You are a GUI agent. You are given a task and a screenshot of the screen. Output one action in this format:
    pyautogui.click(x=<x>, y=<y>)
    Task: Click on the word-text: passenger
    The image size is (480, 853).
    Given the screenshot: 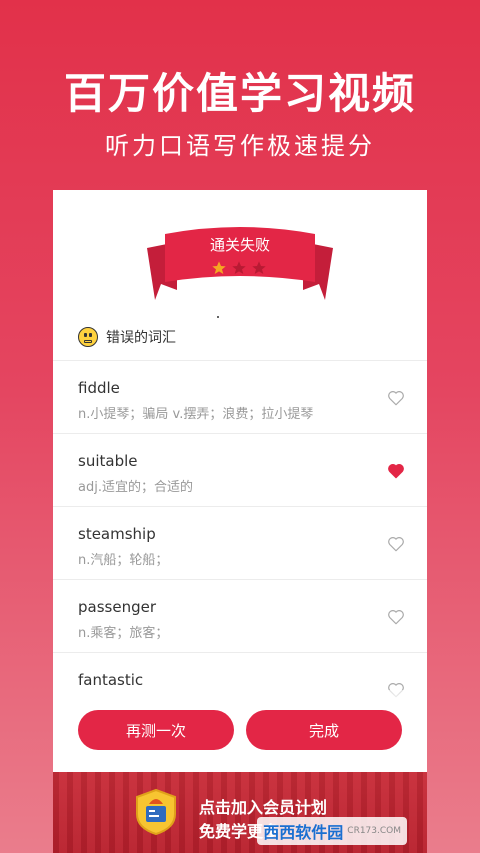 What is the action you would take?
    pyautogui.click(x=117, y=607)
    